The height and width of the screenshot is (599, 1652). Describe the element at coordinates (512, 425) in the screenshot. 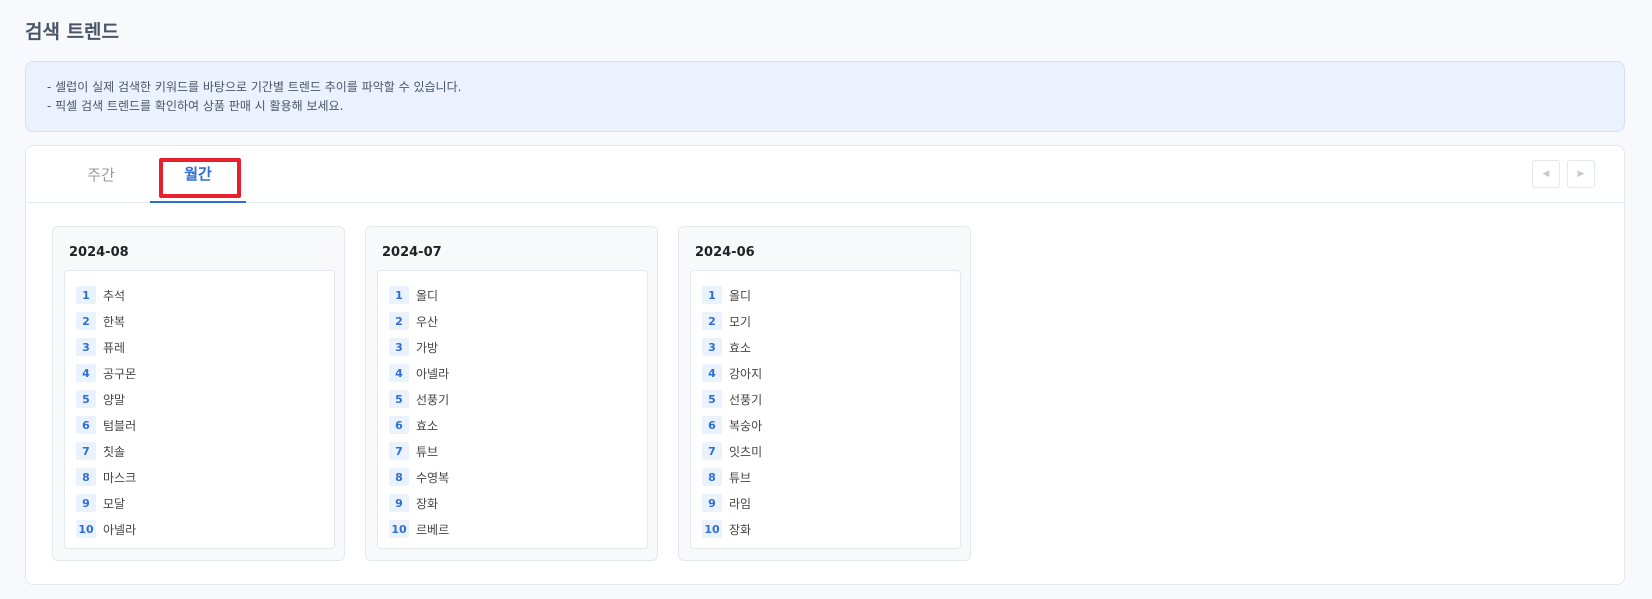

I see `list-item: 6 효소` at that location.